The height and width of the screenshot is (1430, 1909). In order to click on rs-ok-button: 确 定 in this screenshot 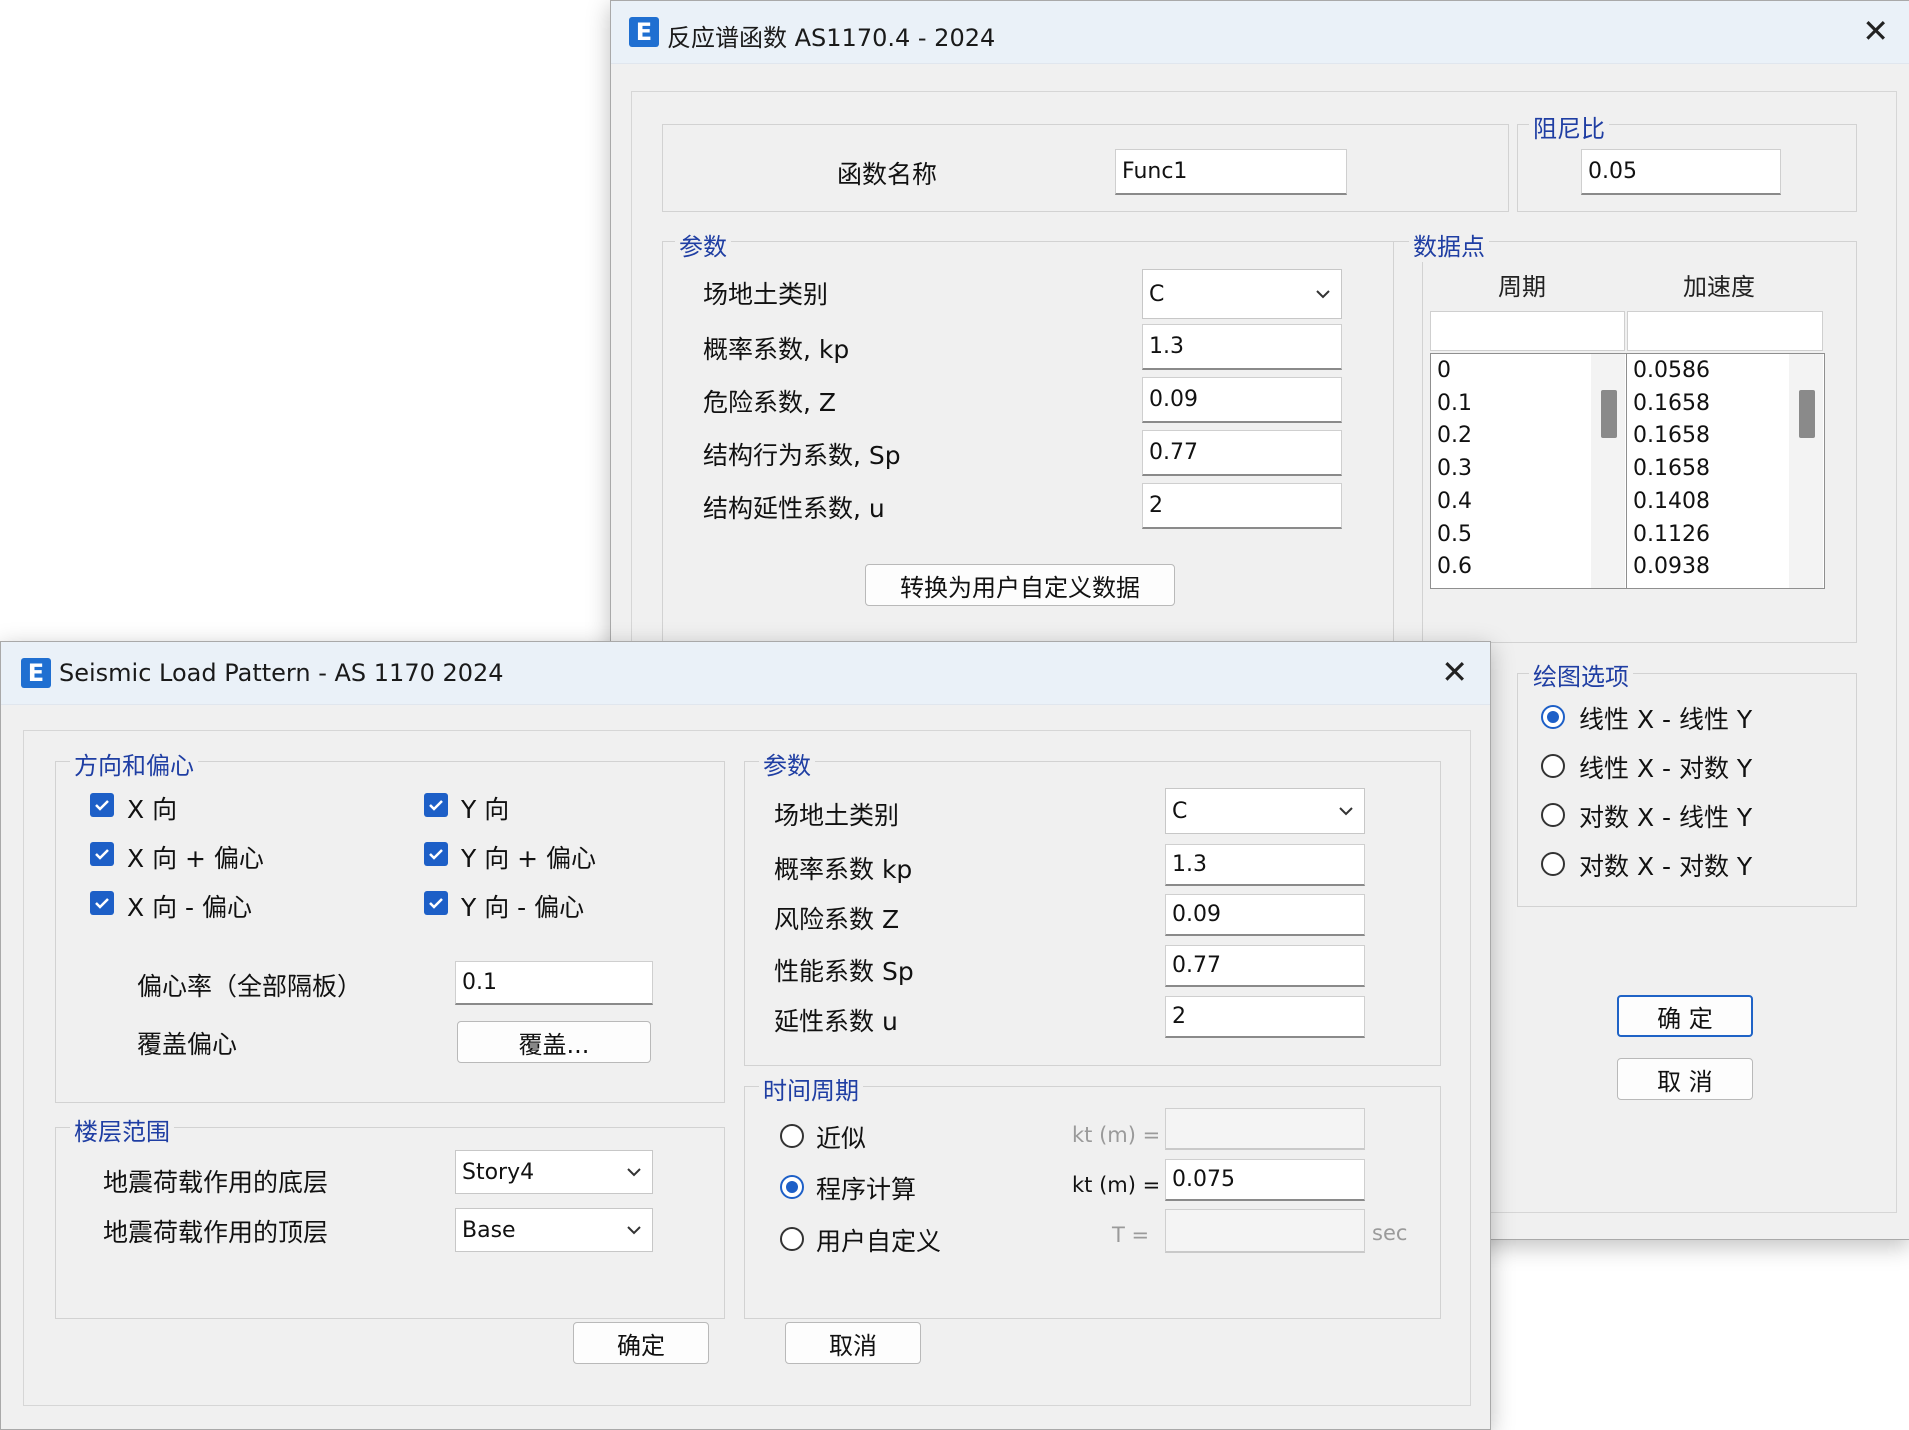, I will do `click(1685, 1016)`.